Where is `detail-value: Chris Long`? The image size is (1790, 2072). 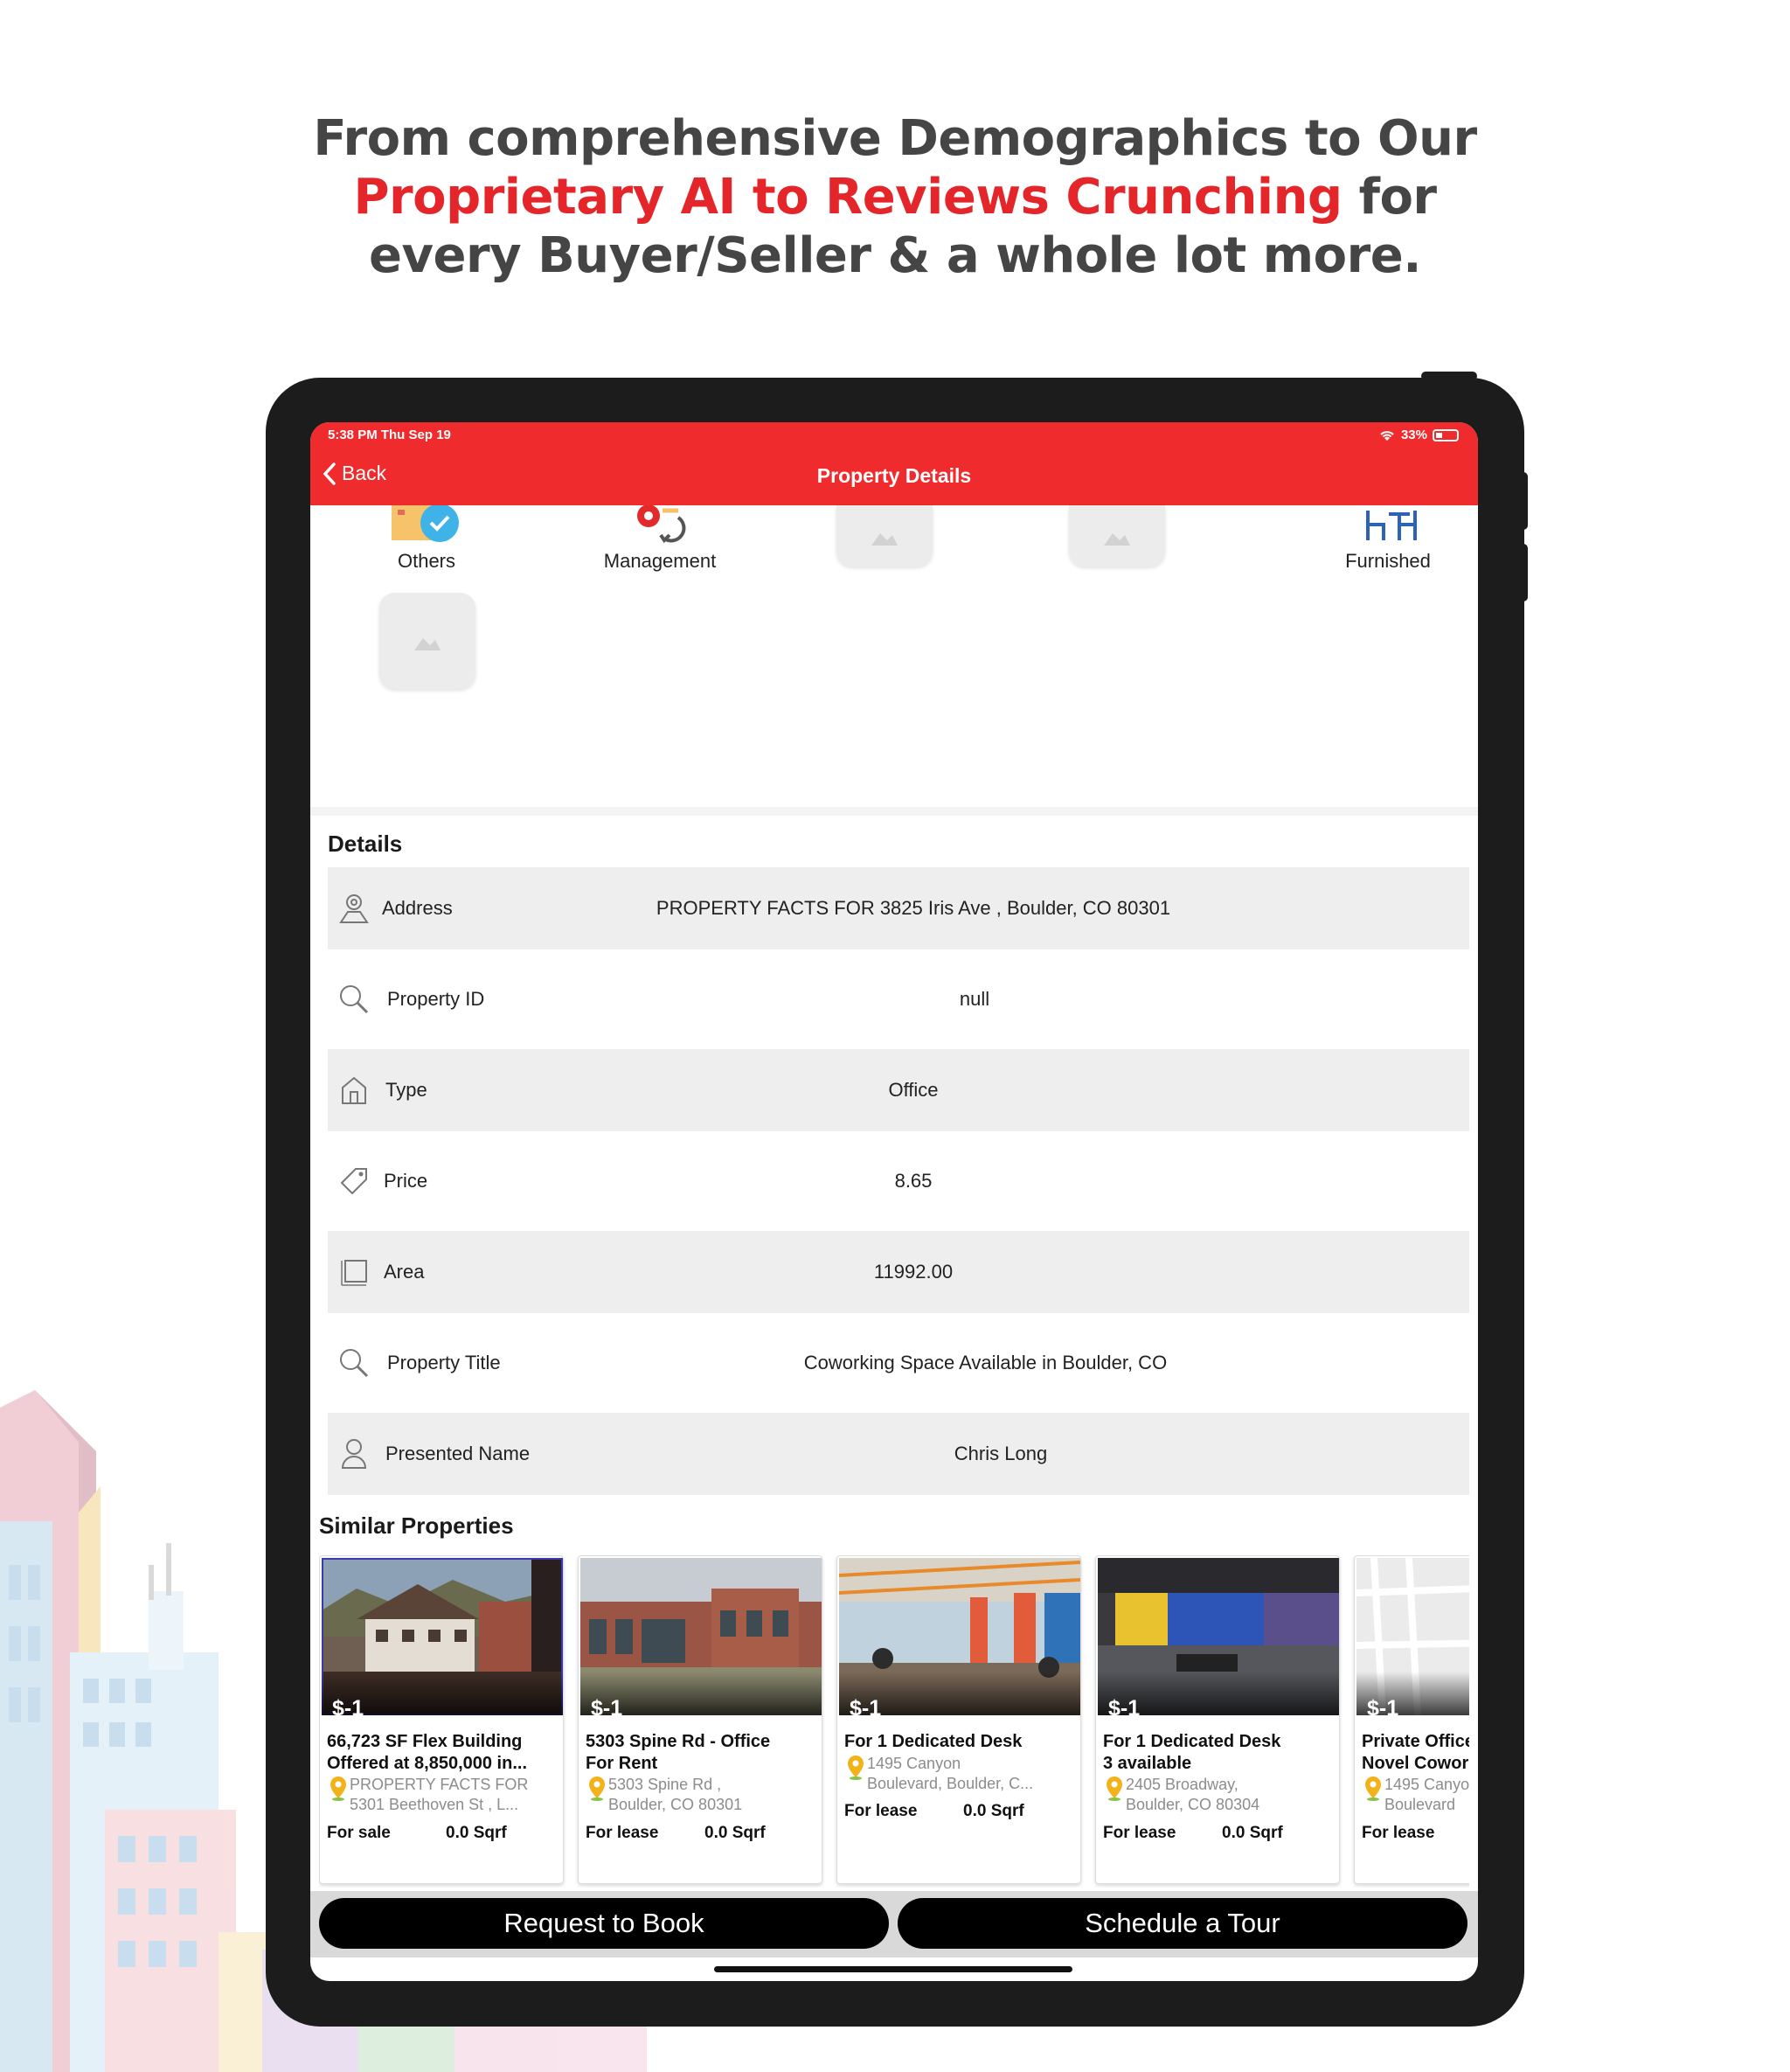
detail-value: Chris Long is located at coordinates (1001, 1454).